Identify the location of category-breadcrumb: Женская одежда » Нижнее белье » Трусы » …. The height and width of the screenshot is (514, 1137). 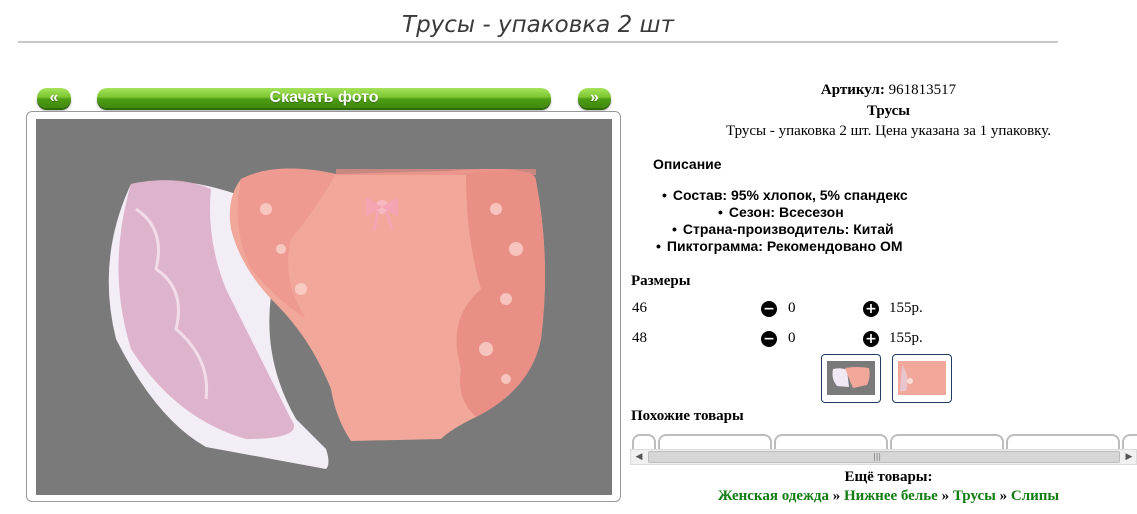
(883, 496).